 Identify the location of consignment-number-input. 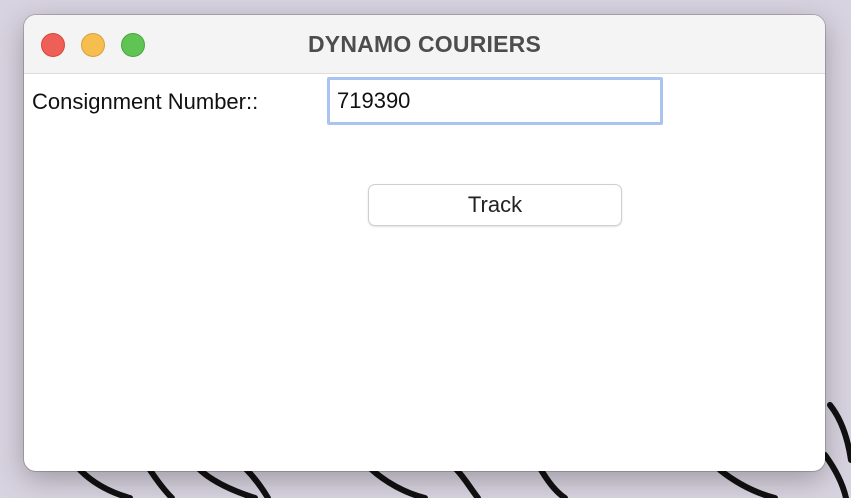
(495, 101).